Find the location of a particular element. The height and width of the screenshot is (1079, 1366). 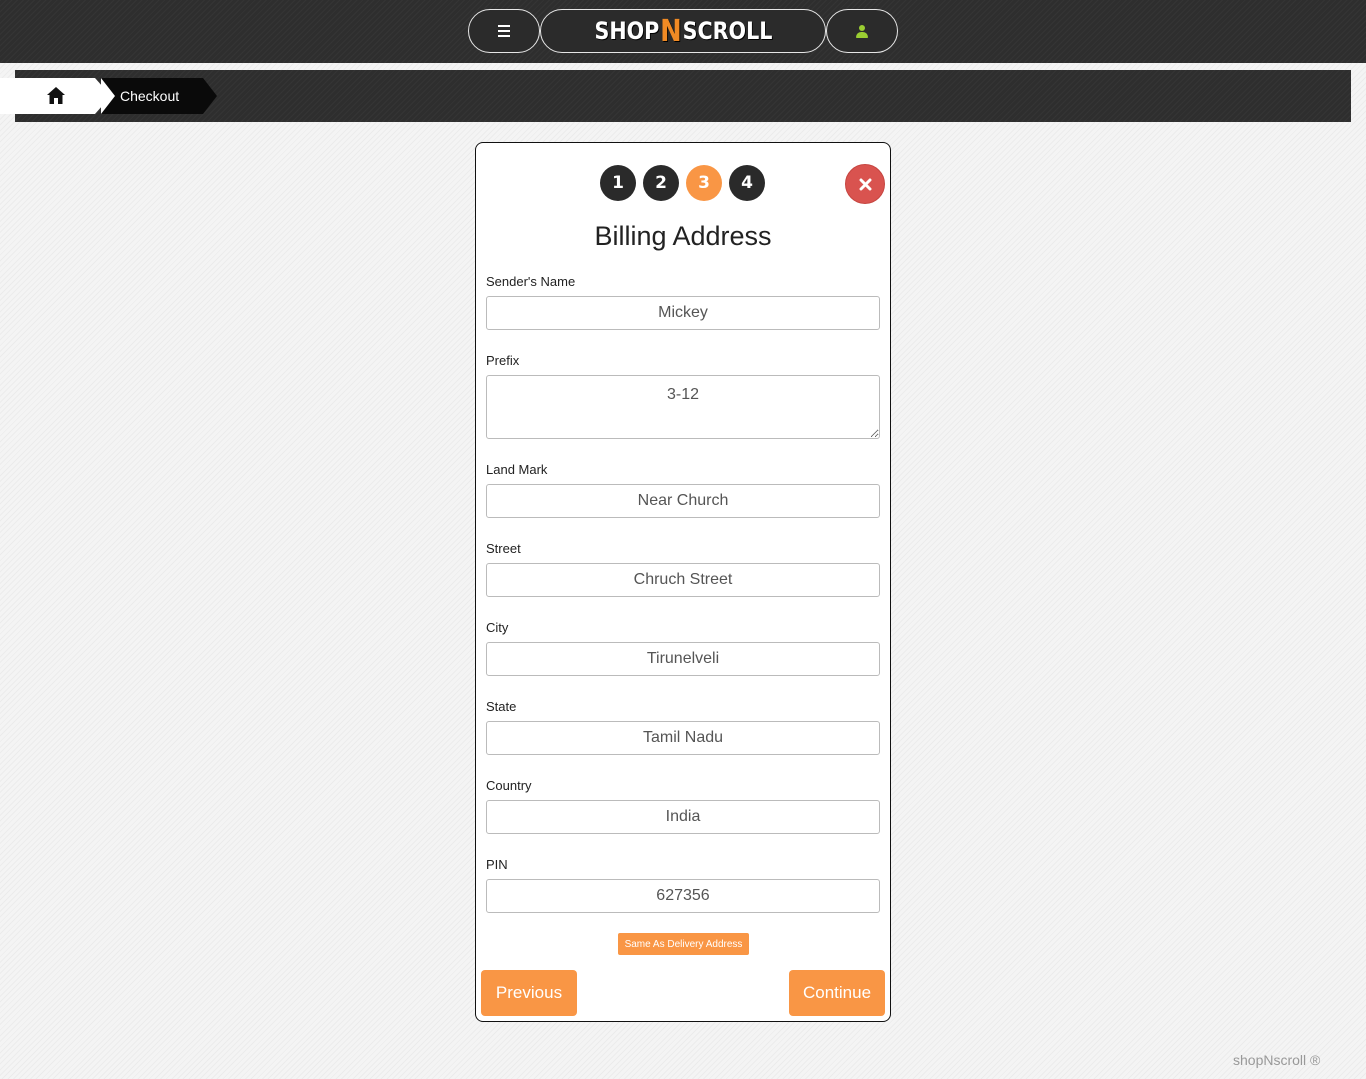

close-button is located at coordinates (865, 184).